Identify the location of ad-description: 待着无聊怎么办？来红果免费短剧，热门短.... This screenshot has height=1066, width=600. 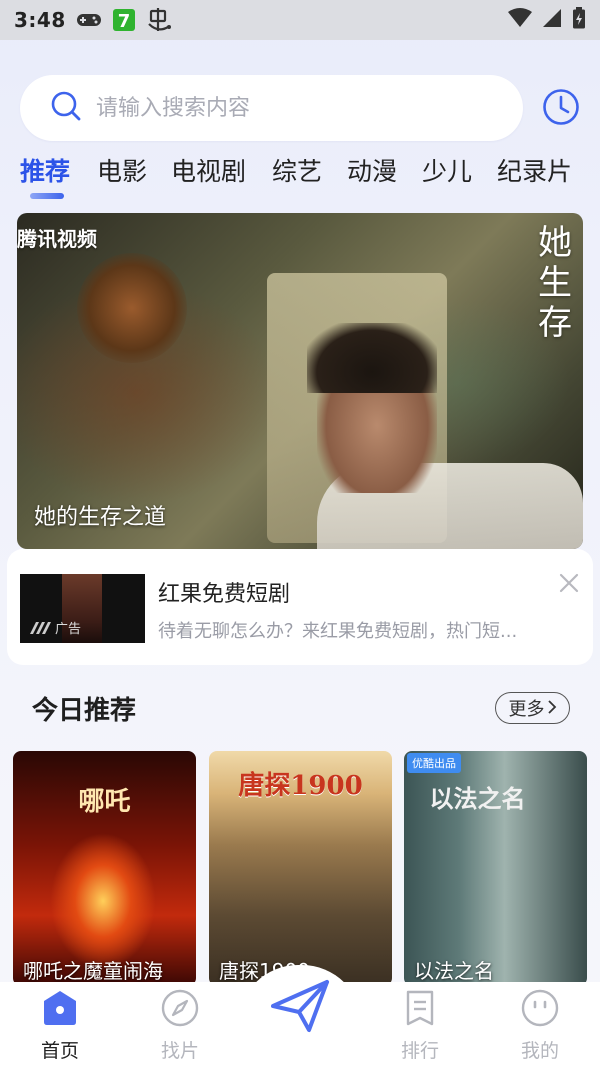
(338, 631).